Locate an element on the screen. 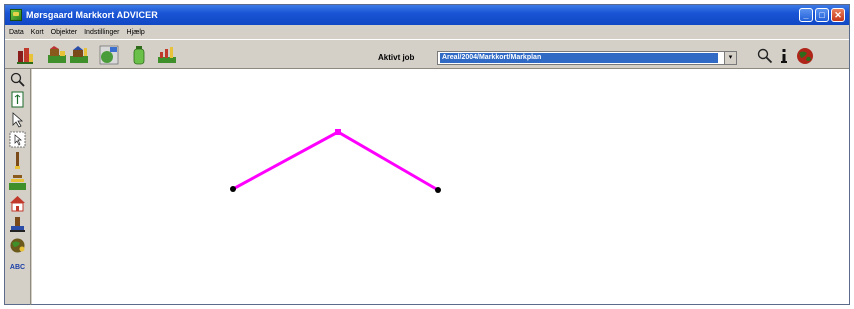 This screenshot has height=309, width=854. maximize-button: □ is located at coordinates (822, 15).